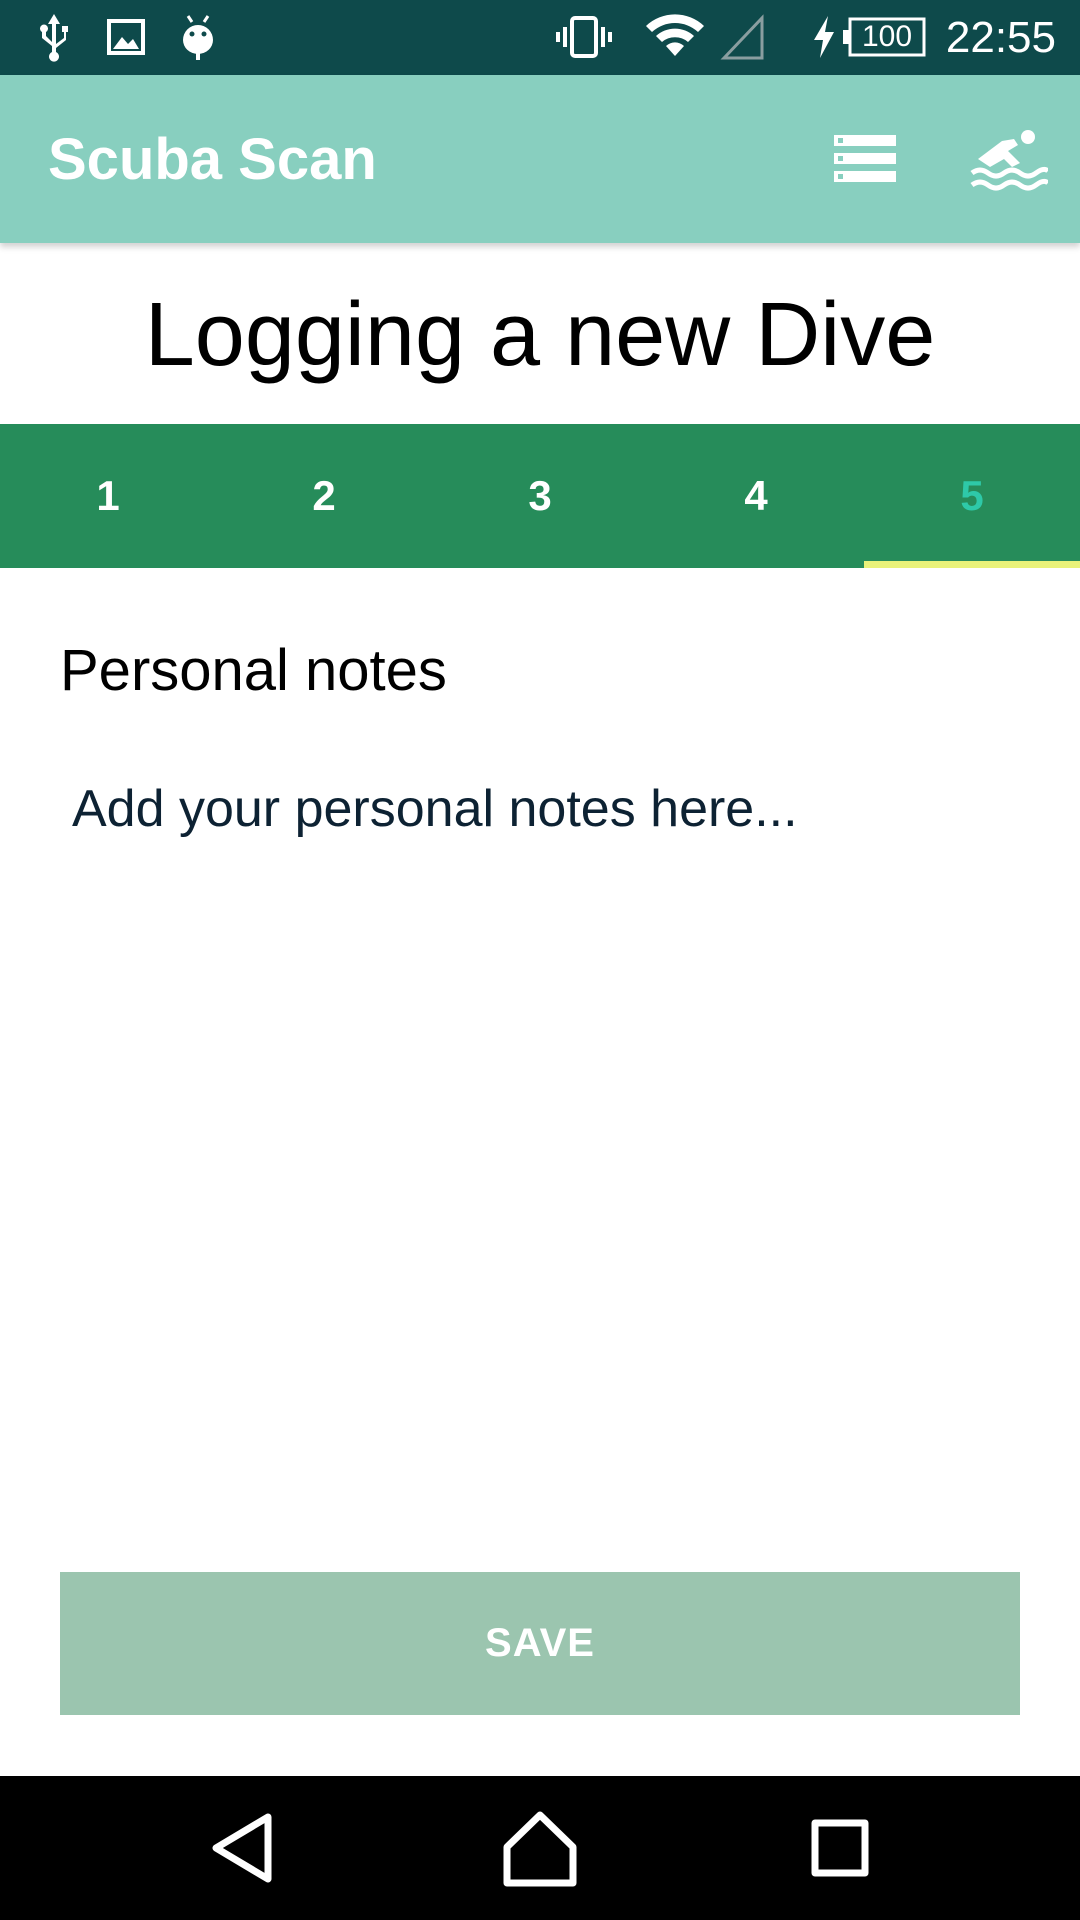 Image resolution: width=1080 pixels, height=1920 pixels. What do you see at coordinates (972, 564) in the screenshot?
I see `tab-active-indicator` at bounding box center [972, 564].